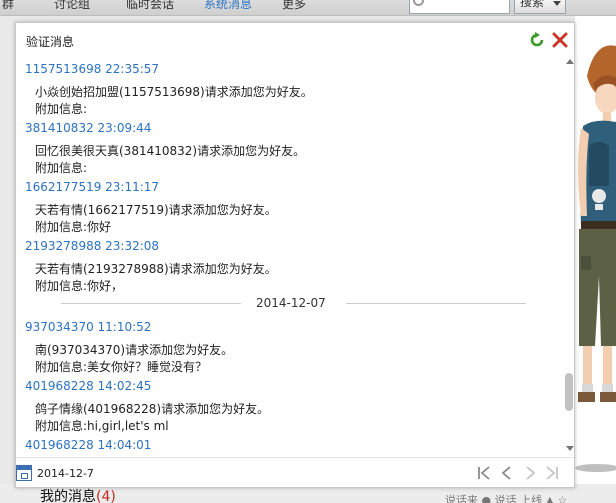 The height and width of the screenshot is (503, 616). I want to click on my-messages-text: 我的消息, so click(68, 496).